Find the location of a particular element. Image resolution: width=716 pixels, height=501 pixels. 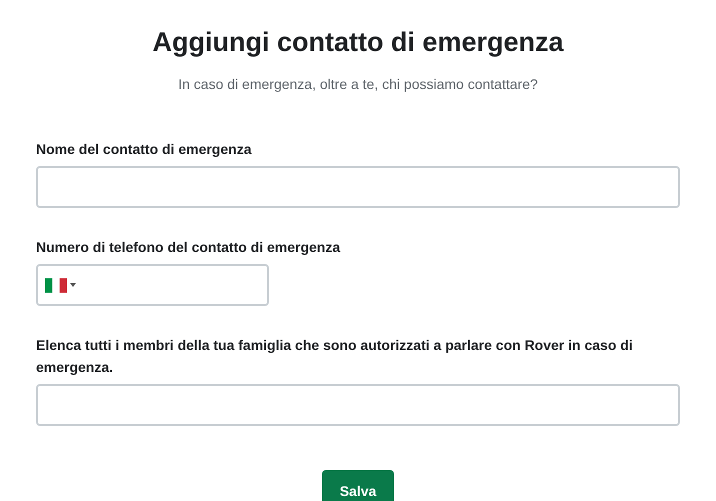

page-title: Aggiungi contatto di emergenza is located at coordinates (358, 42).